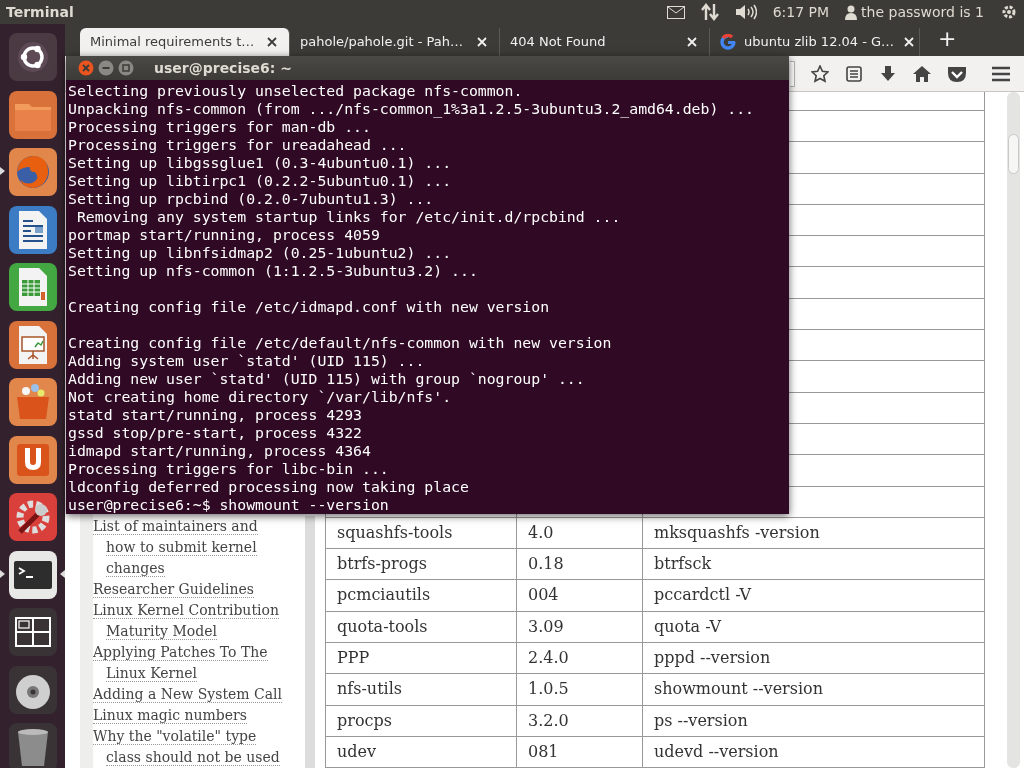 Image resolution: width=1024 pixels, height=768 pixels. I want to click on user-name: the password is 1, so click(922, 12).